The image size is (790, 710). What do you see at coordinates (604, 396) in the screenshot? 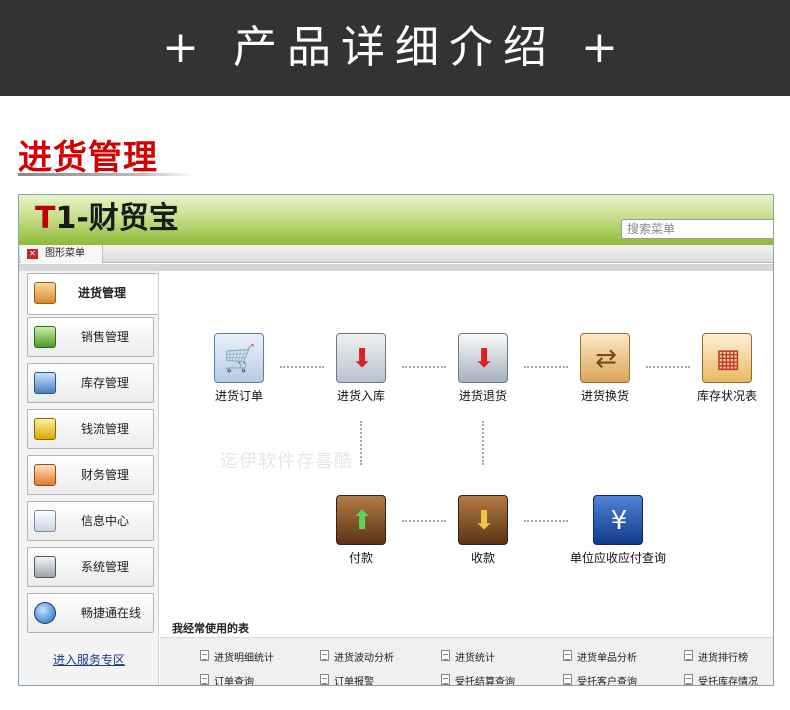
I see `function-label: 进货换货` at bounding box center [604, 396].